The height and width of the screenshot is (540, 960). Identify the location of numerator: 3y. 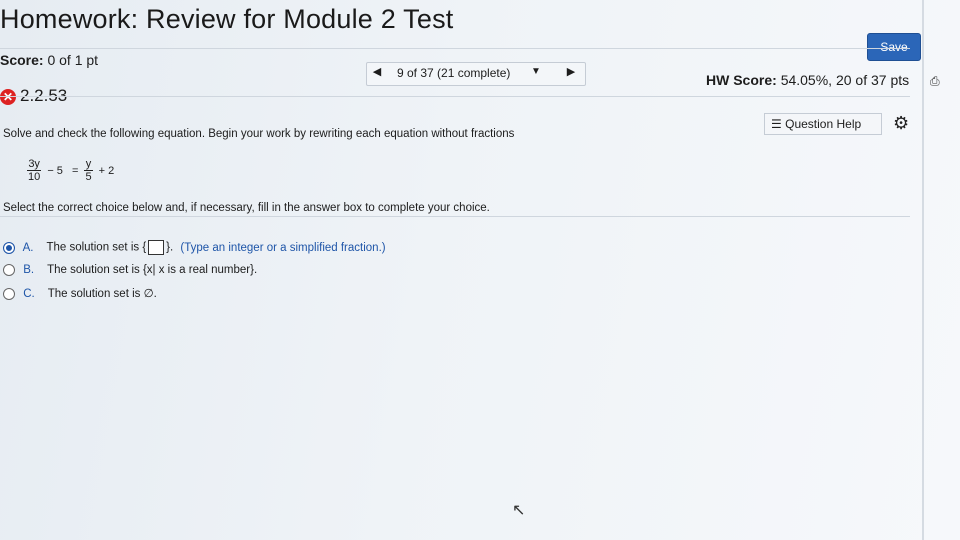
(34, 164).